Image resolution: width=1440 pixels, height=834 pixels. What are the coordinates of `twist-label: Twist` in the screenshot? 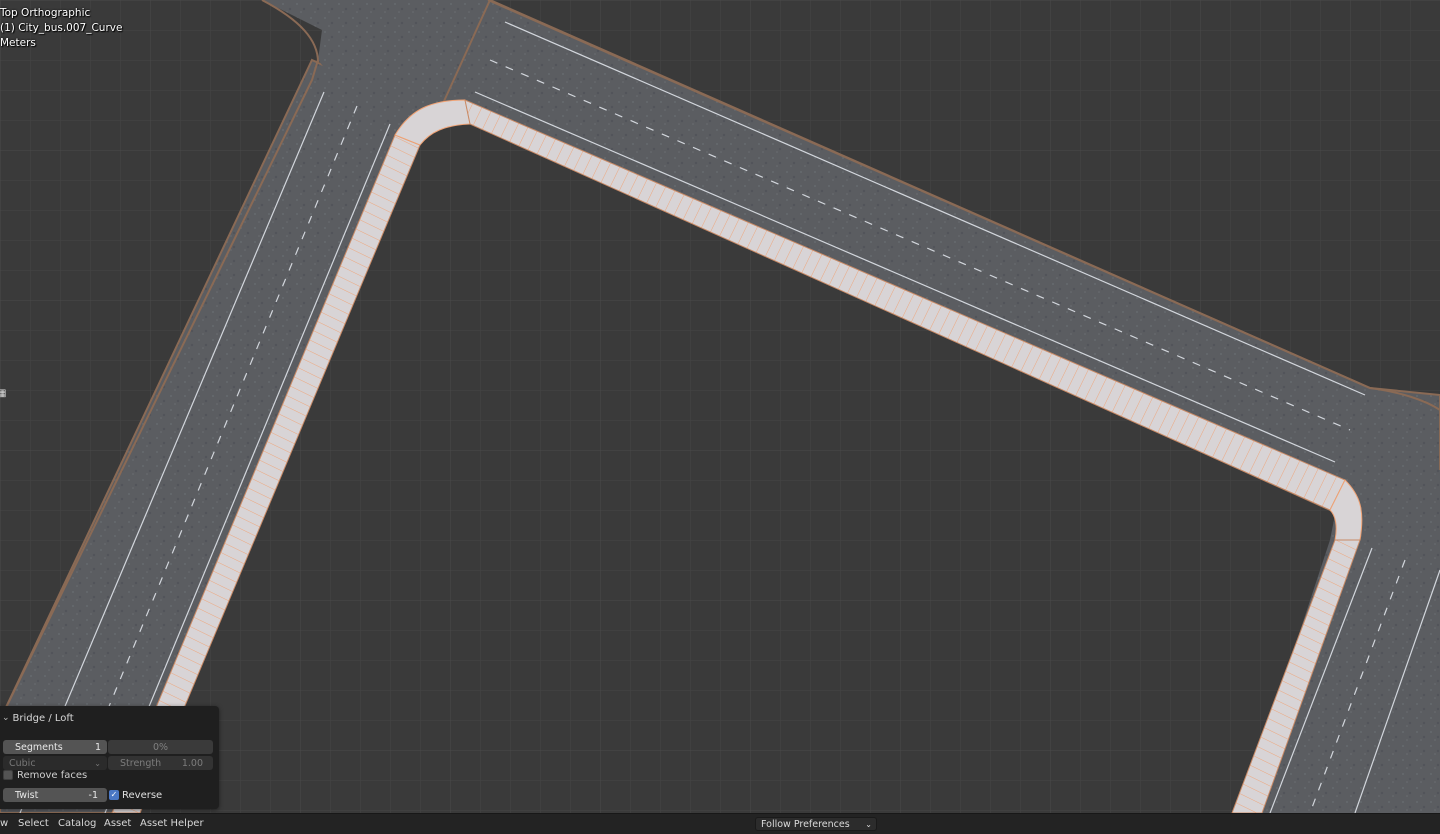 It's located at (27, 795).